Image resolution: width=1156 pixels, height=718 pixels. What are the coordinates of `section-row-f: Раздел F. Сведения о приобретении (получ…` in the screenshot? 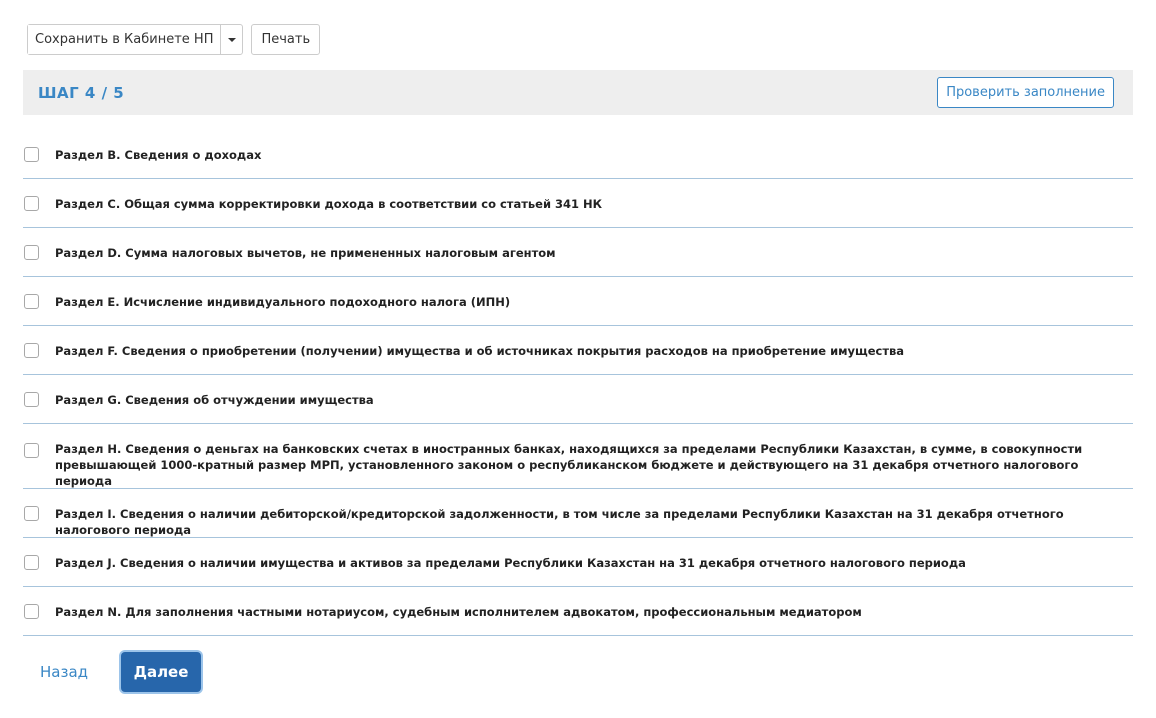 It's located at (578, 350).